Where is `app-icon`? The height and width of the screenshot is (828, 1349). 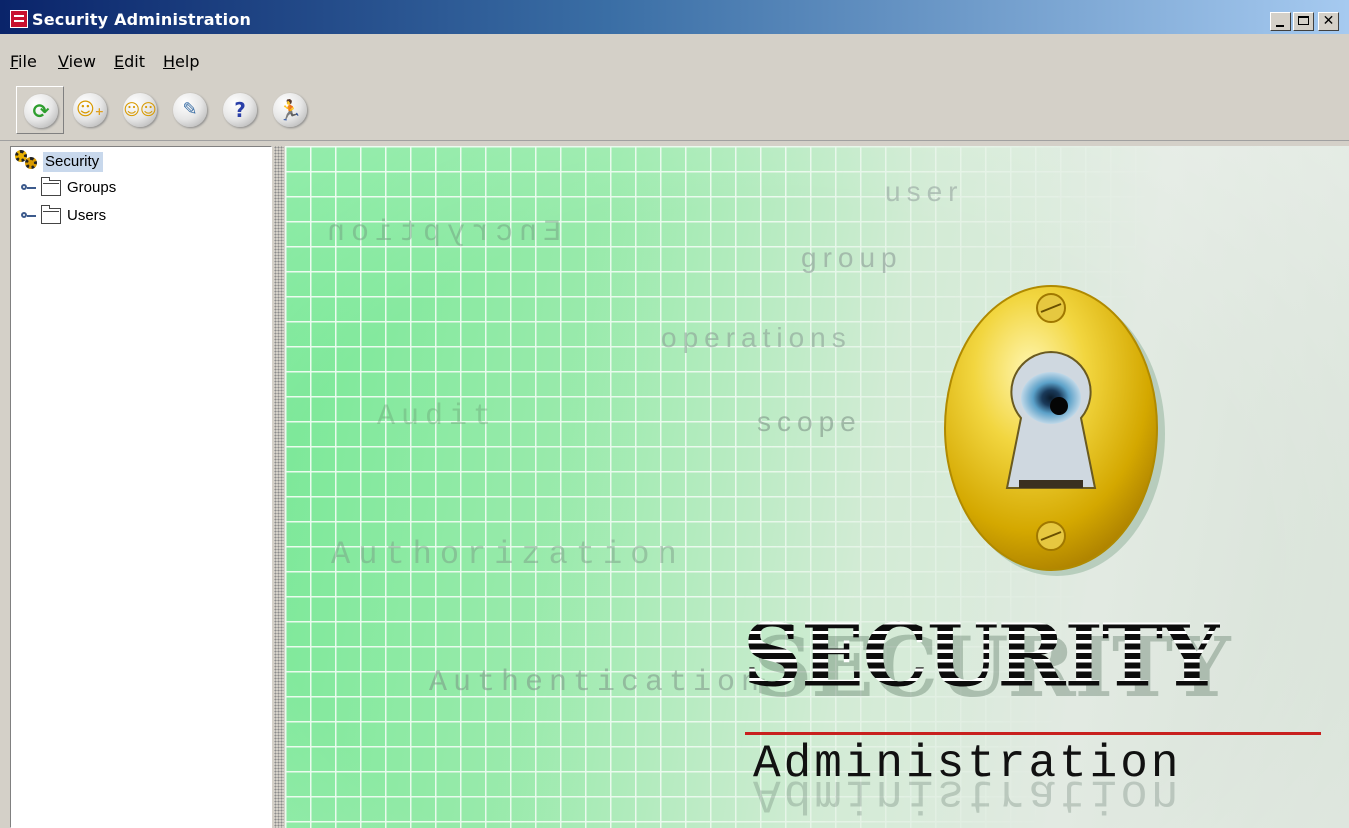
app-icon is located at coordinates (19, 19).